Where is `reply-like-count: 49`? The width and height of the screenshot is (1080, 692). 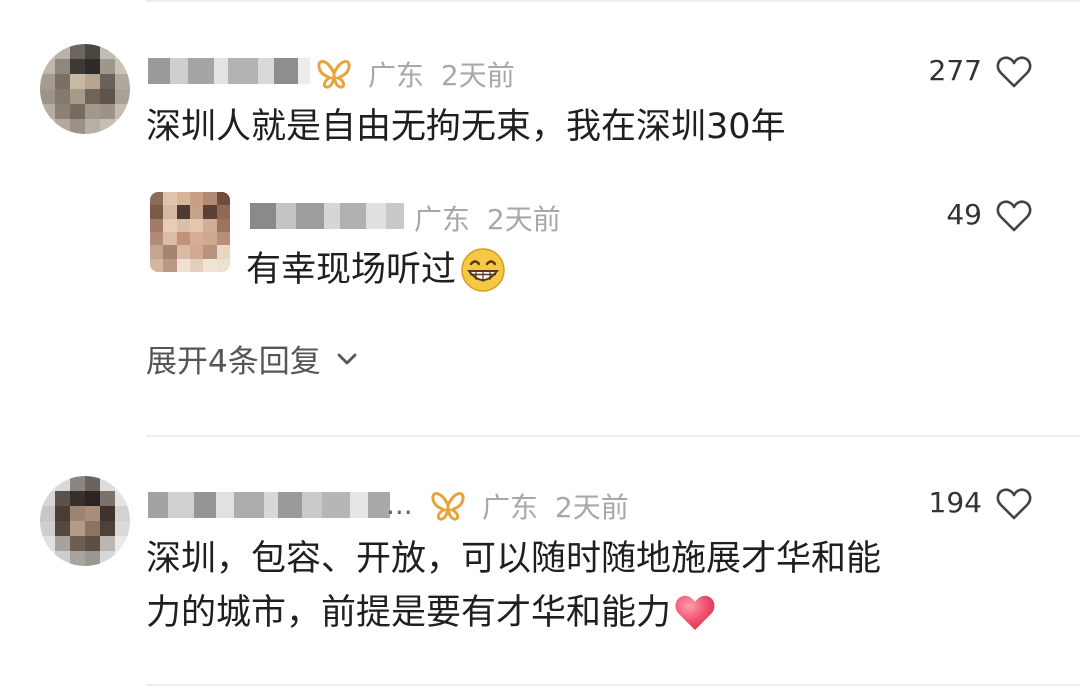 reply-like-count: 49 is located at coordinates (964, 214).